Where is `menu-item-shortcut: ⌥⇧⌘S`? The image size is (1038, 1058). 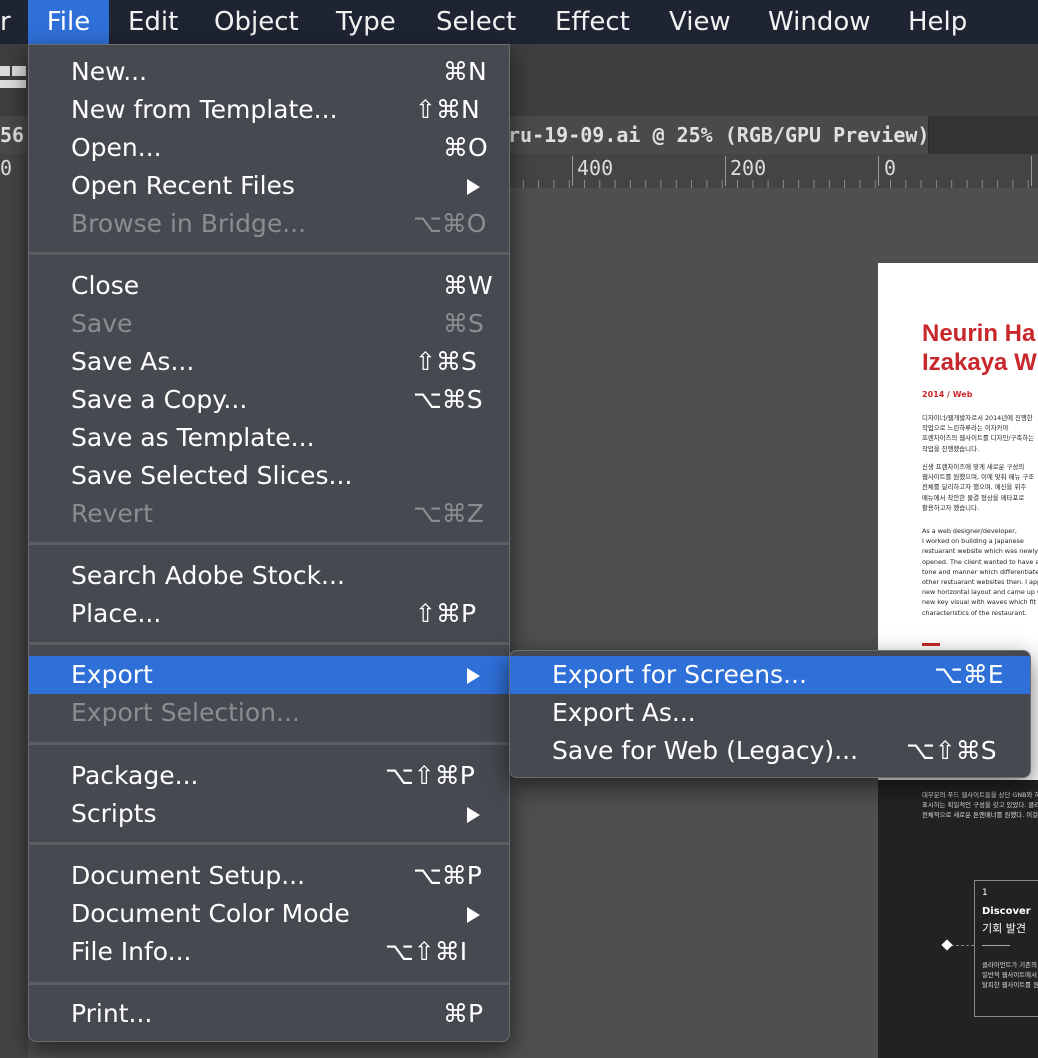
menu-item-shortcut: ⌥⇧⌘S is located at coordinates (951, 750).